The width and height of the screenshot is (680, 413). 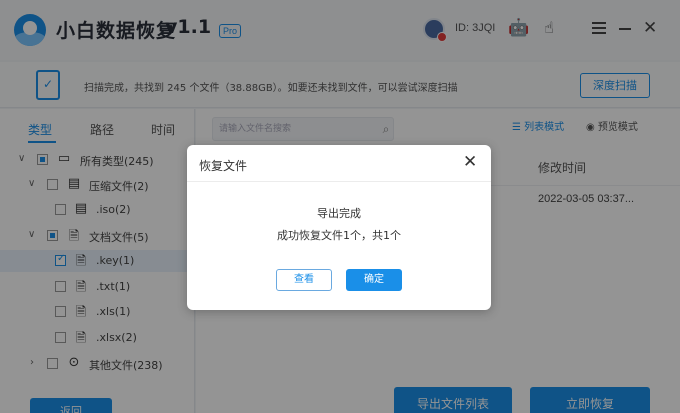 What do you see at coordinates (339, 213) in the screenshot?
I see `dialog-message-title: 导出完成` at bounding box center [339, 213].